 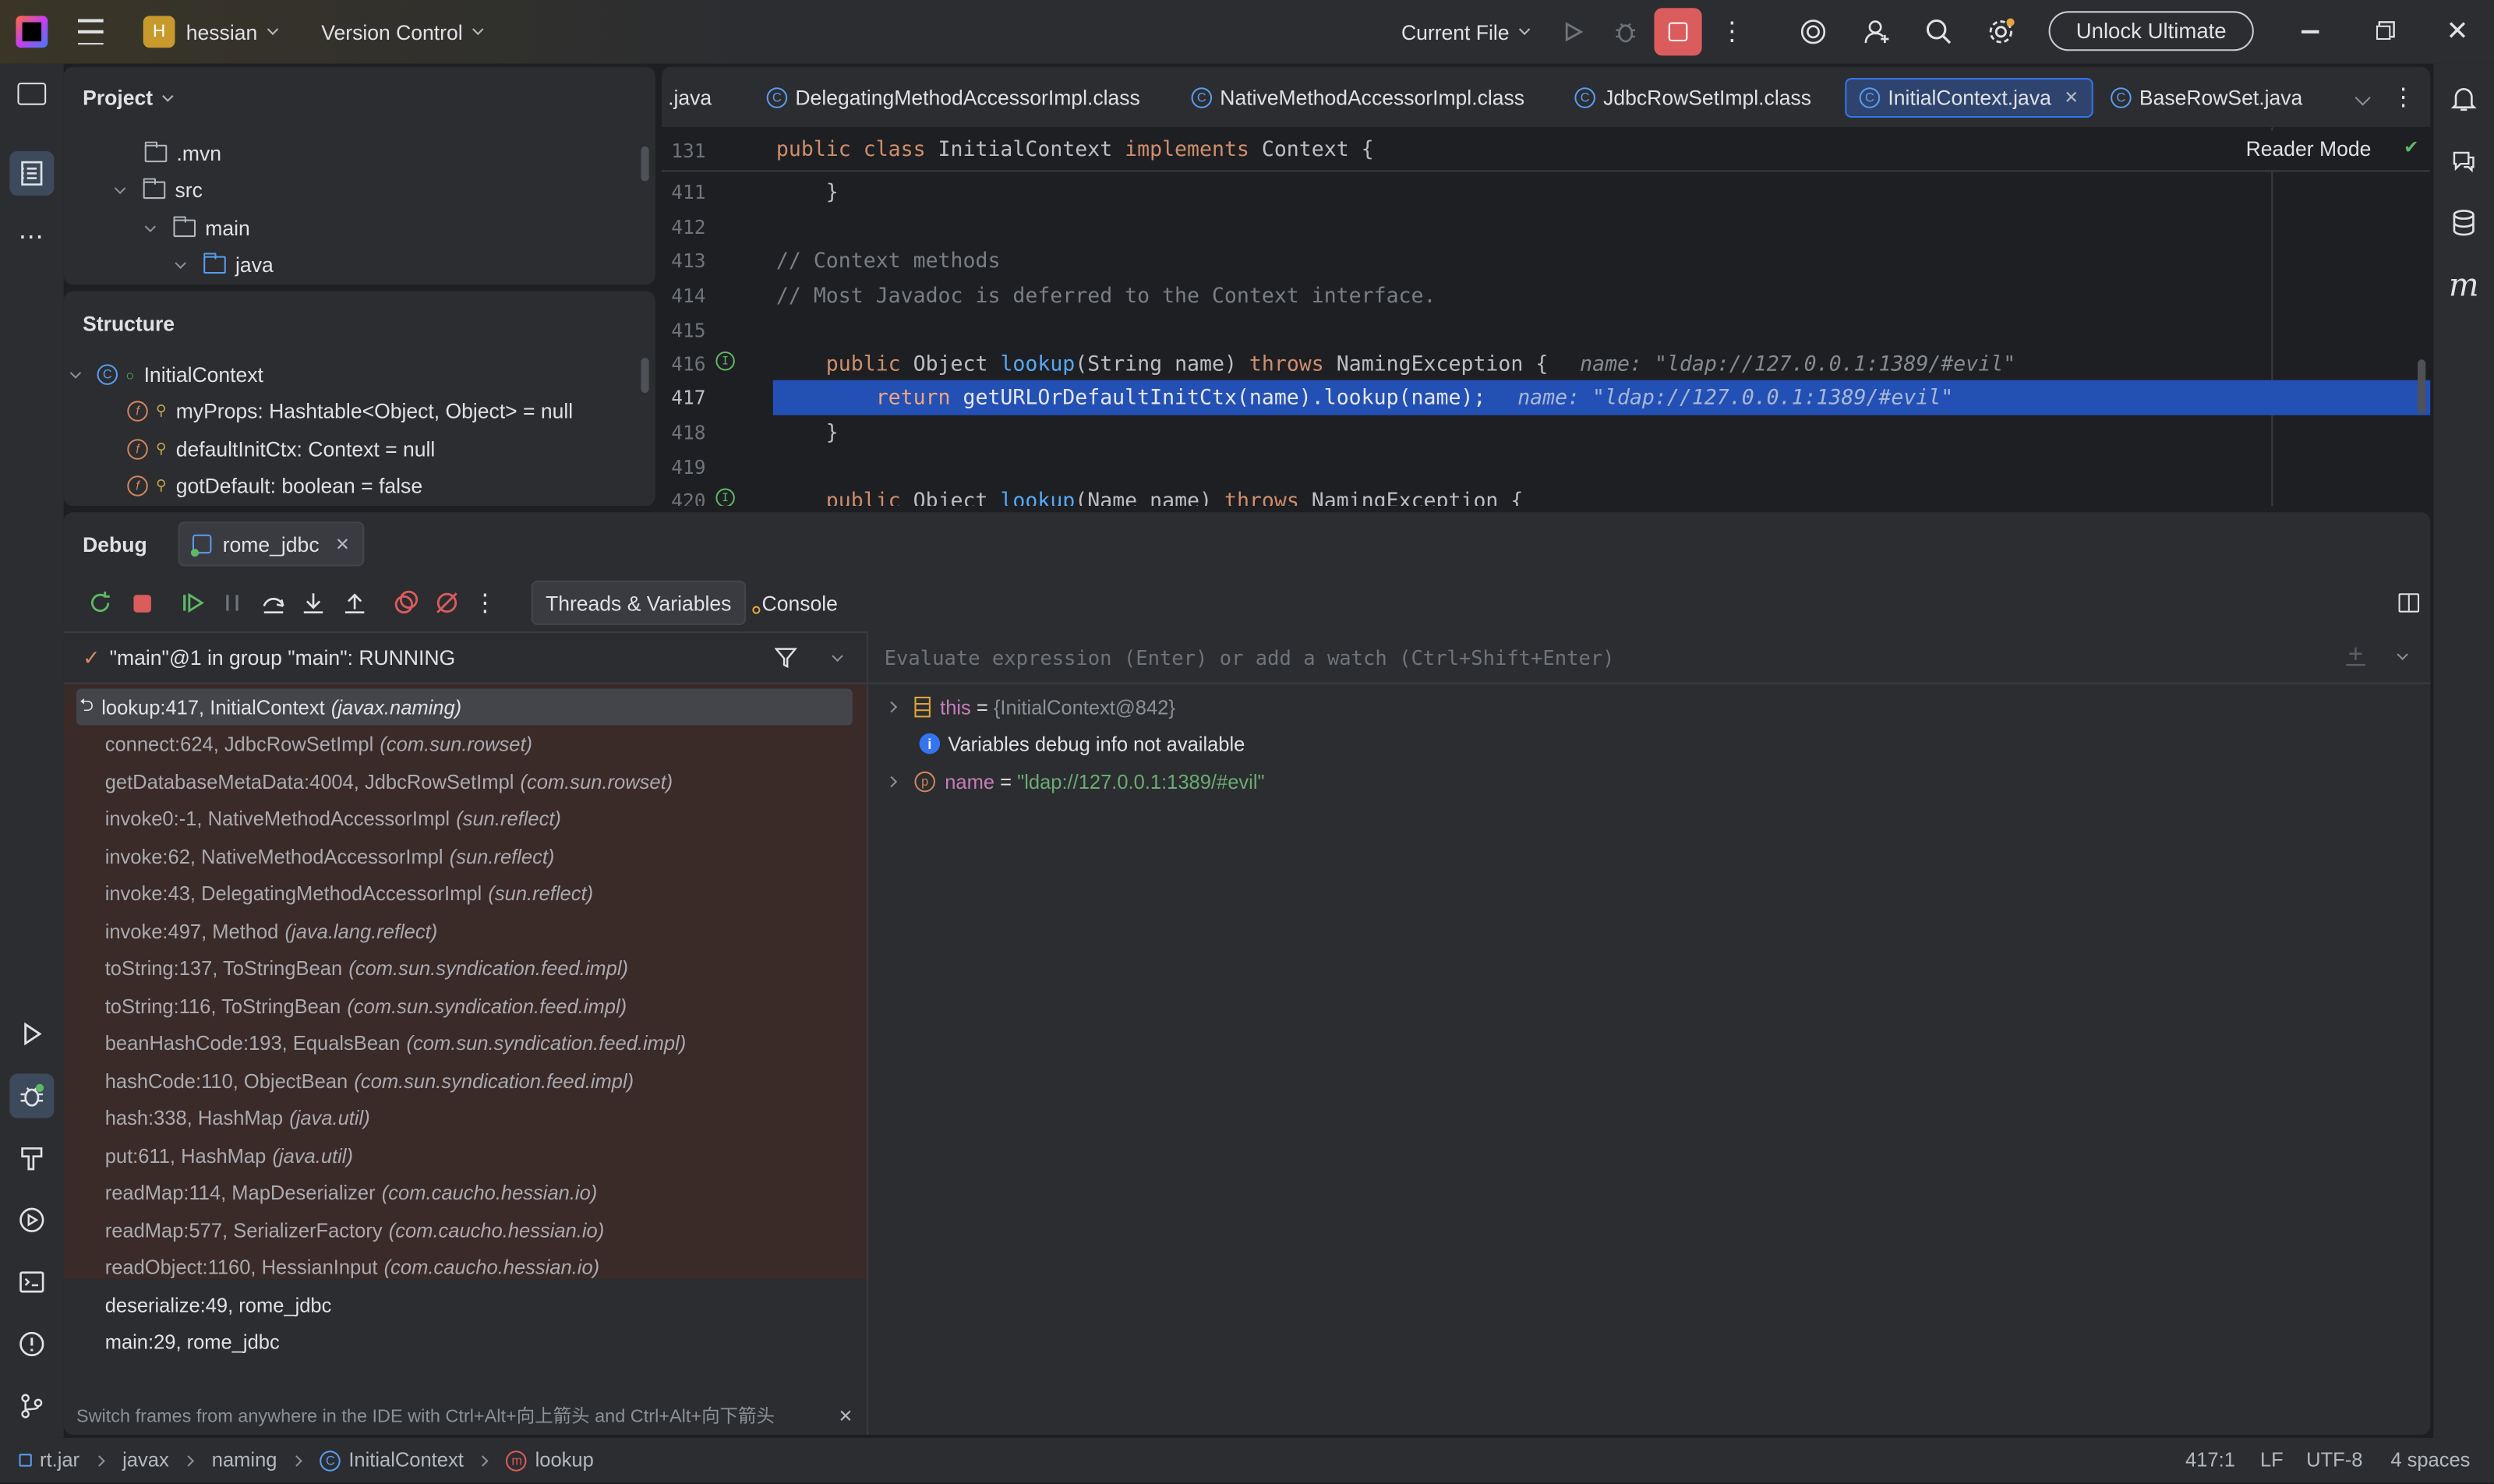 What do you see at coordinates (31, 94) in the screenshot?
I see `project-tool-icon` at bounding box center [31, 94].